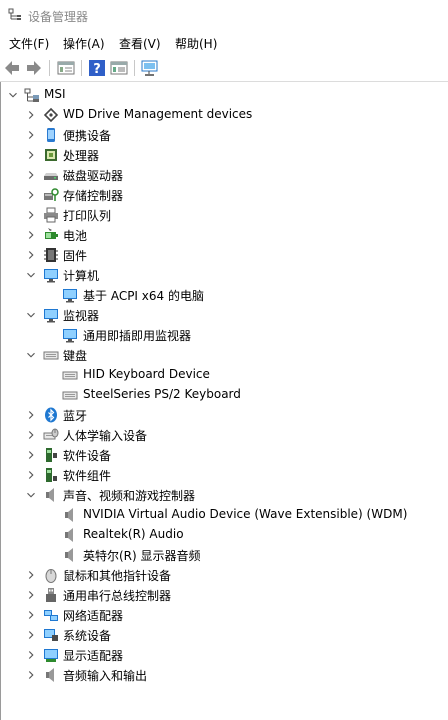 Image resolution: width=448 pixels, height=720 pixels. I want to click on tree-category: 磁盘驱动器, so click(224, 175).